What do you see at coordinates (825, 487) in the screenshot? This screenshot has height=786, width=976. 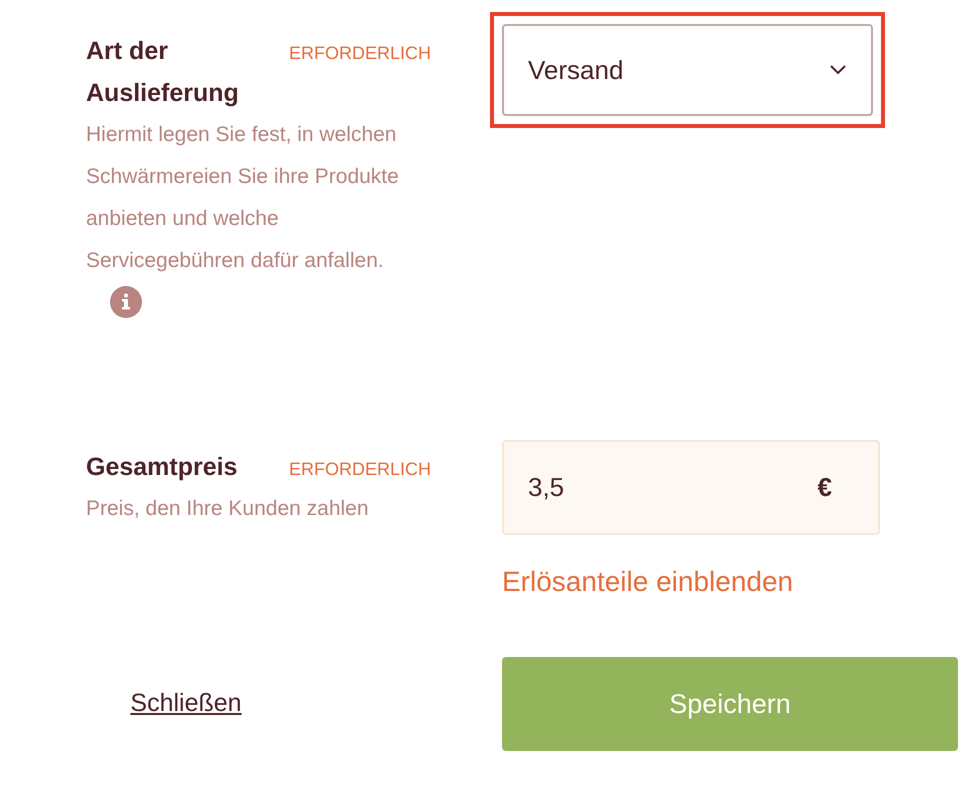 I see `currency-unit: €` at bounding box center [825, 487].